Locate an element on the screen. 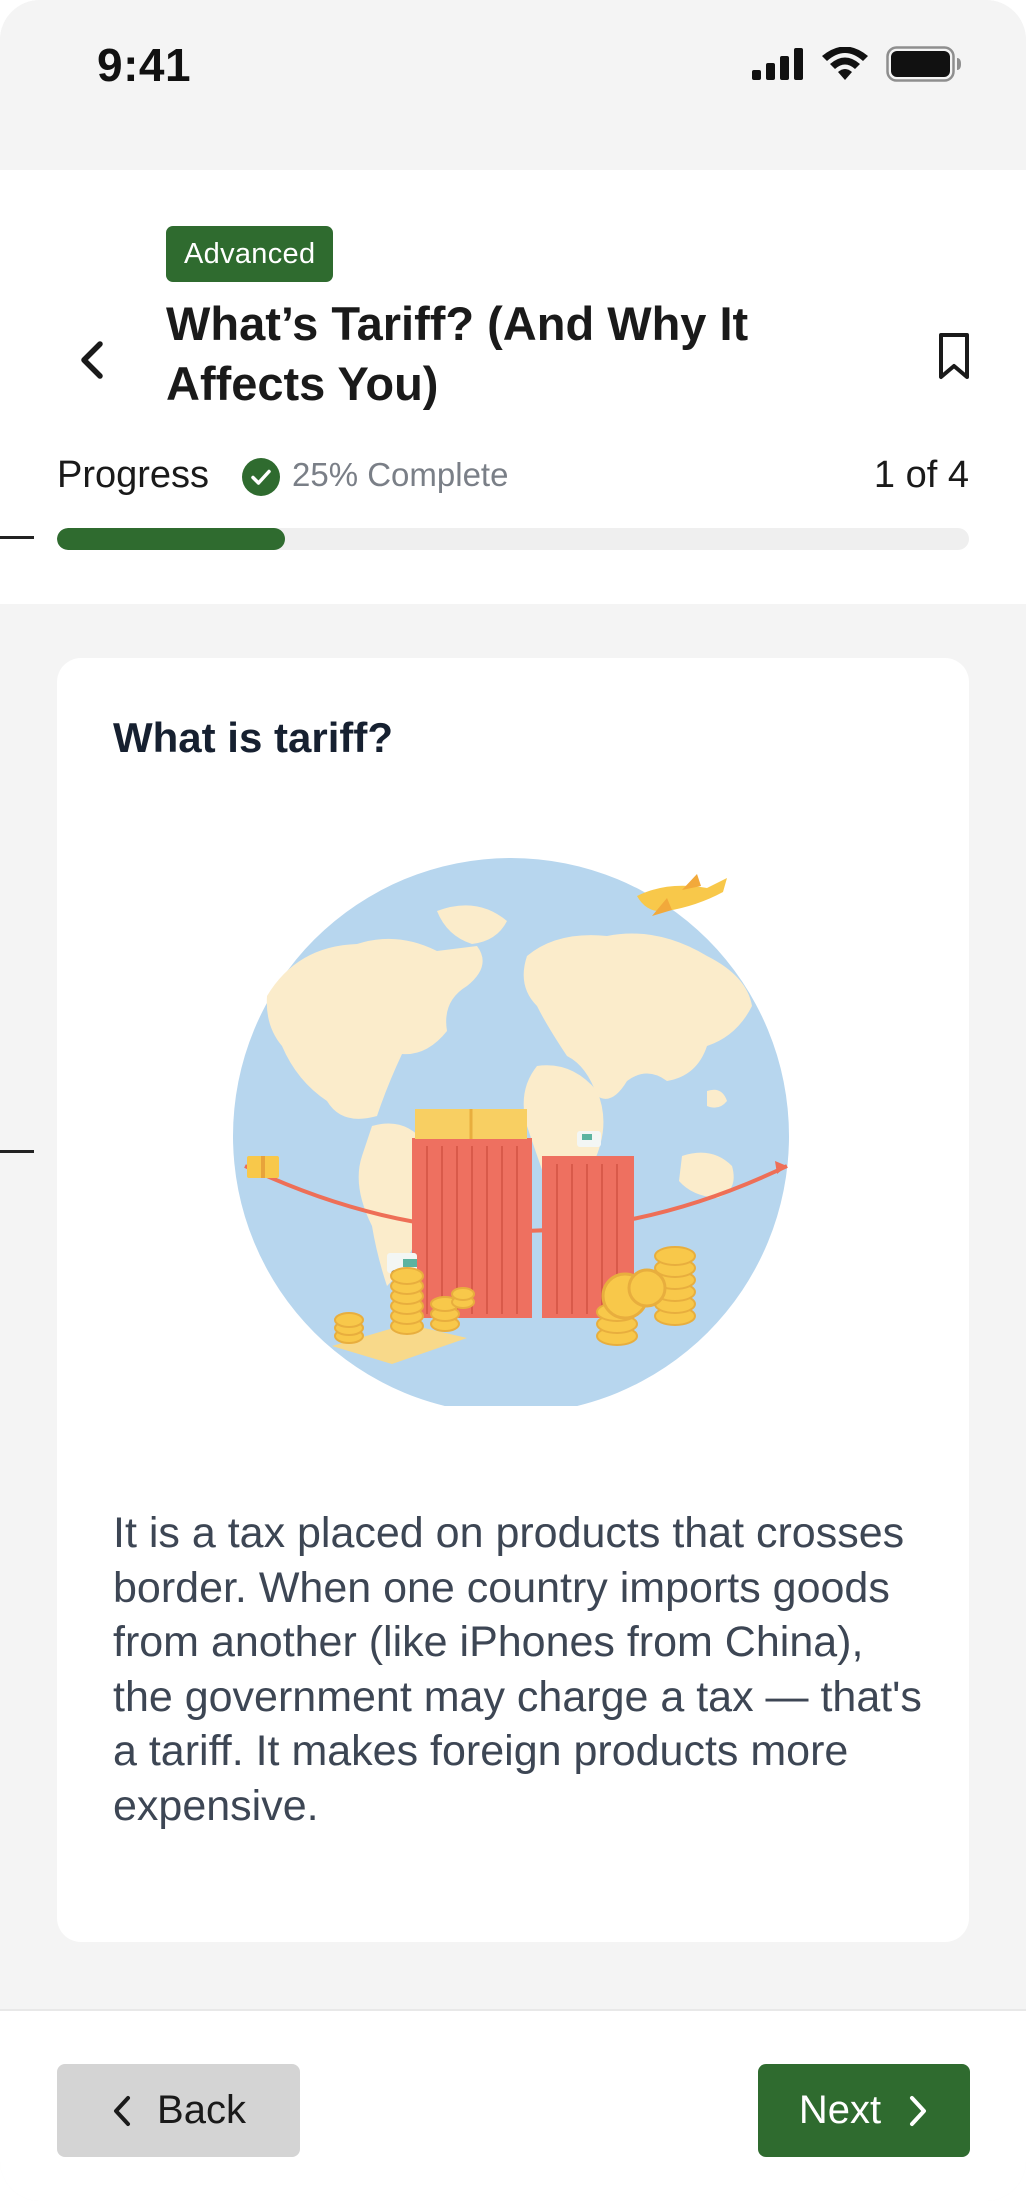  progress-bar-fill is located at coordinates (171, 539).